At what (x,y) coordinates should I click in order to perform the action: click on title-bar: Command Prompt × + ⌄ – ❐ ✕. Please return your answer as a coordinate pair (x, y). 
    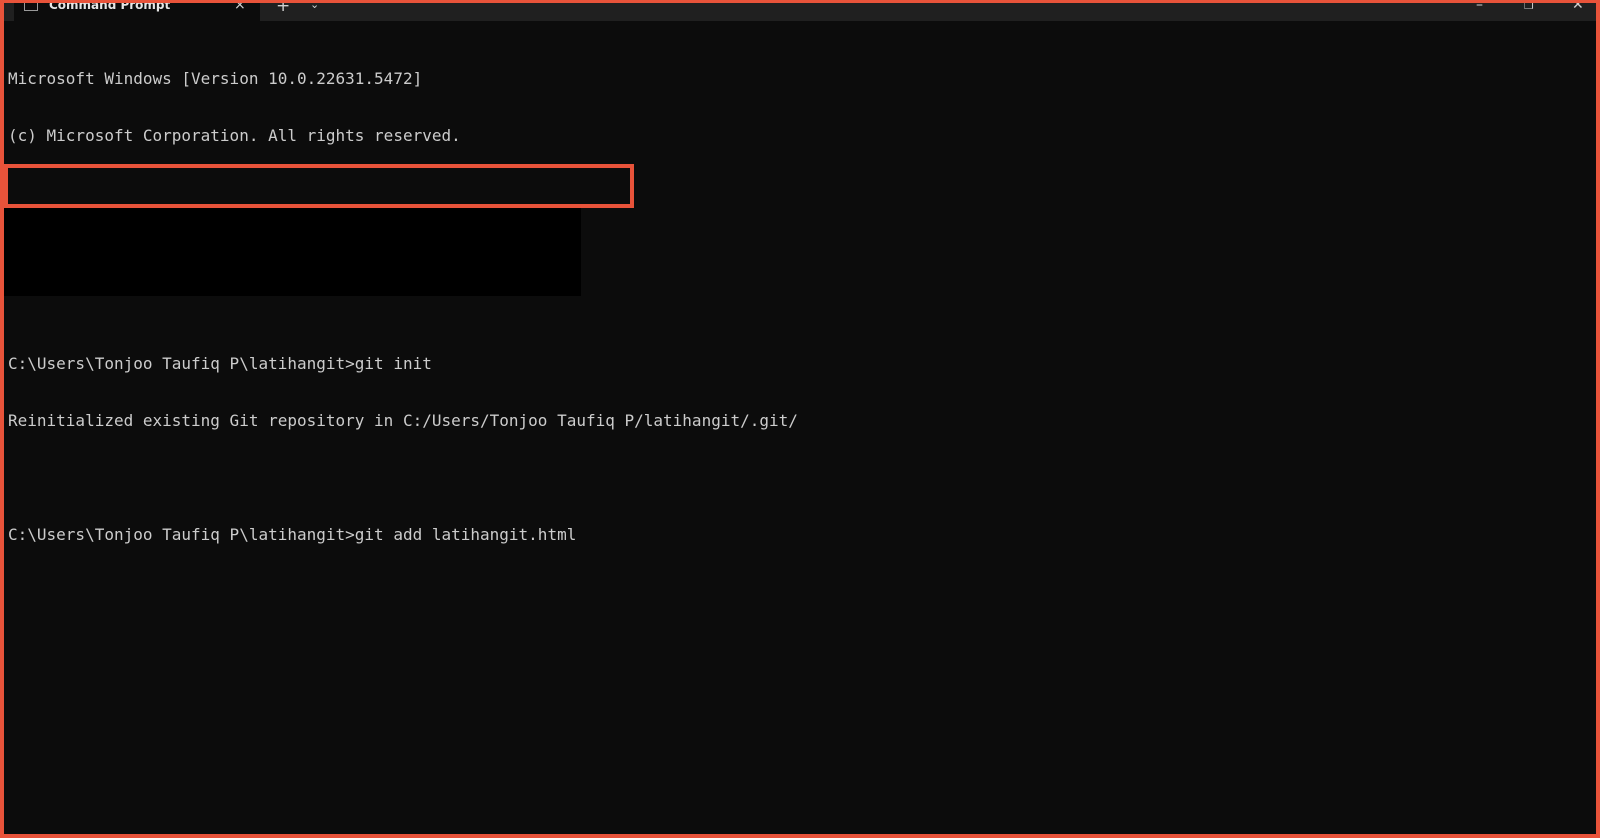
    Looking at the image, I should click on (800, 12).